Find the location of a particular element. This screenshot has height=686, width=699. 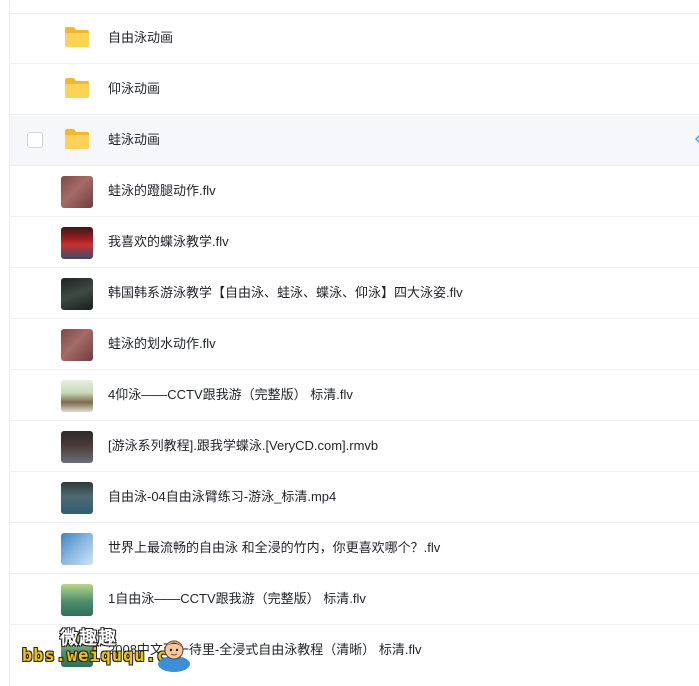

list-item: 1自由泳——CCTV跟我游（完整版） 标清.flv is located at coordinates (354, 600).